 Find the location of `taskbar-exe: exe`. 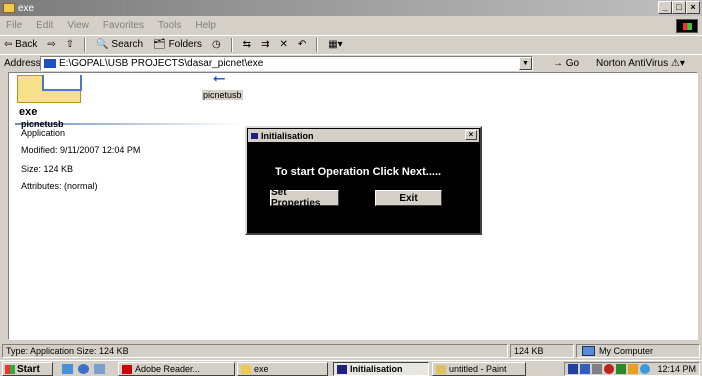

taskbar-exe: exe is located at coordinates (282, 369).